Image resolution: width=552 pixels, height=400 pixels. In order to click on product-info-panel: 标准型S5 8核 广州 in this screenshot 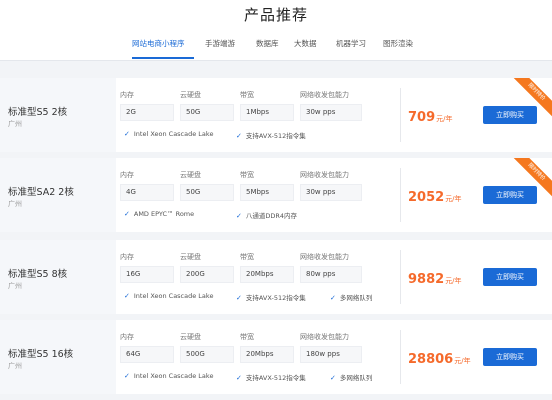, I will do `click(58, 277)`.